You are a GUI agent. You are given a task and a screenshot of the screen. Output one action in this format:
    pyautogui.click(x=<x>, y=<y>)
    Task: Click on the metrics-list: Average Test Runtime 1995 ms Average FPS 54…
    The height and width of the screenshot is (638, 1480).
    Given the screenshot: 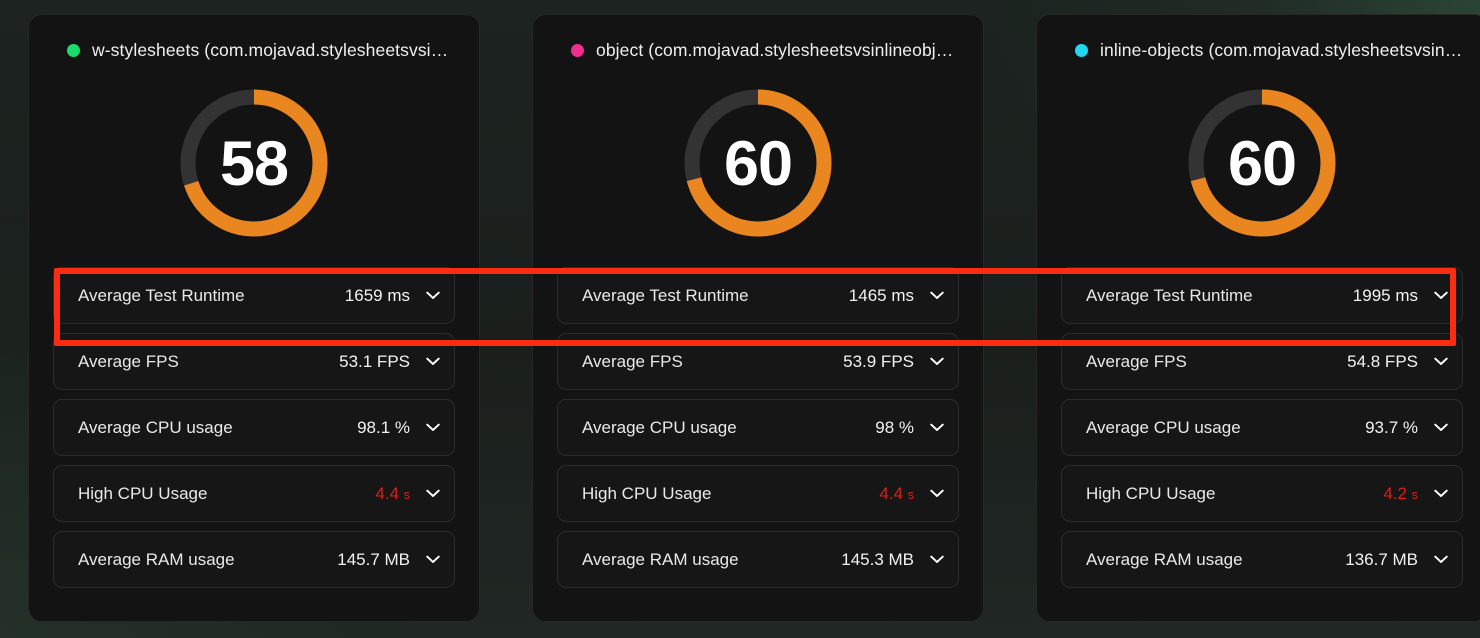 What is the action you would take?
    pyautogui.click(x=1262, y=427)
    